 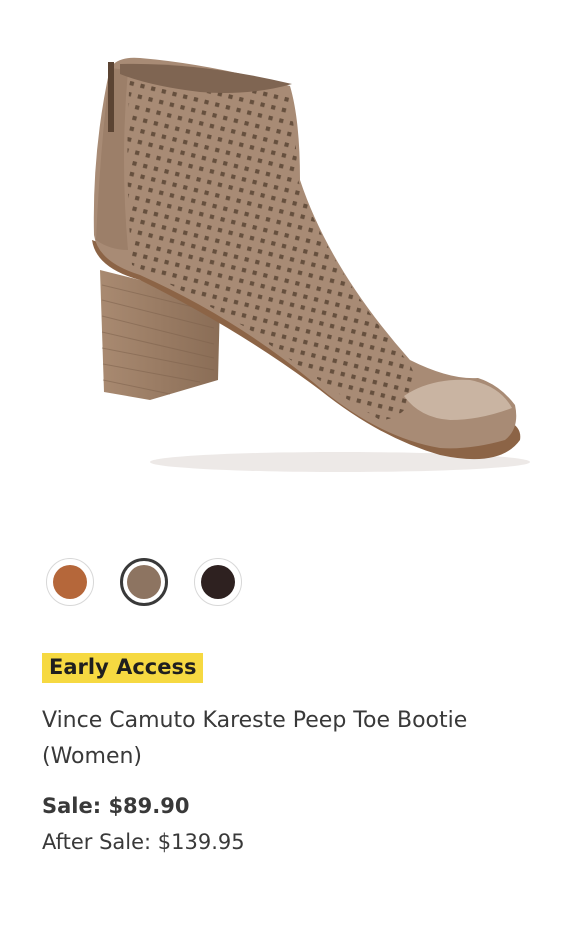 What do you see at coordinates (123, 668) in the screenshot?
I see `early-access-badge: Early Access` at bounding box center [123, 668].